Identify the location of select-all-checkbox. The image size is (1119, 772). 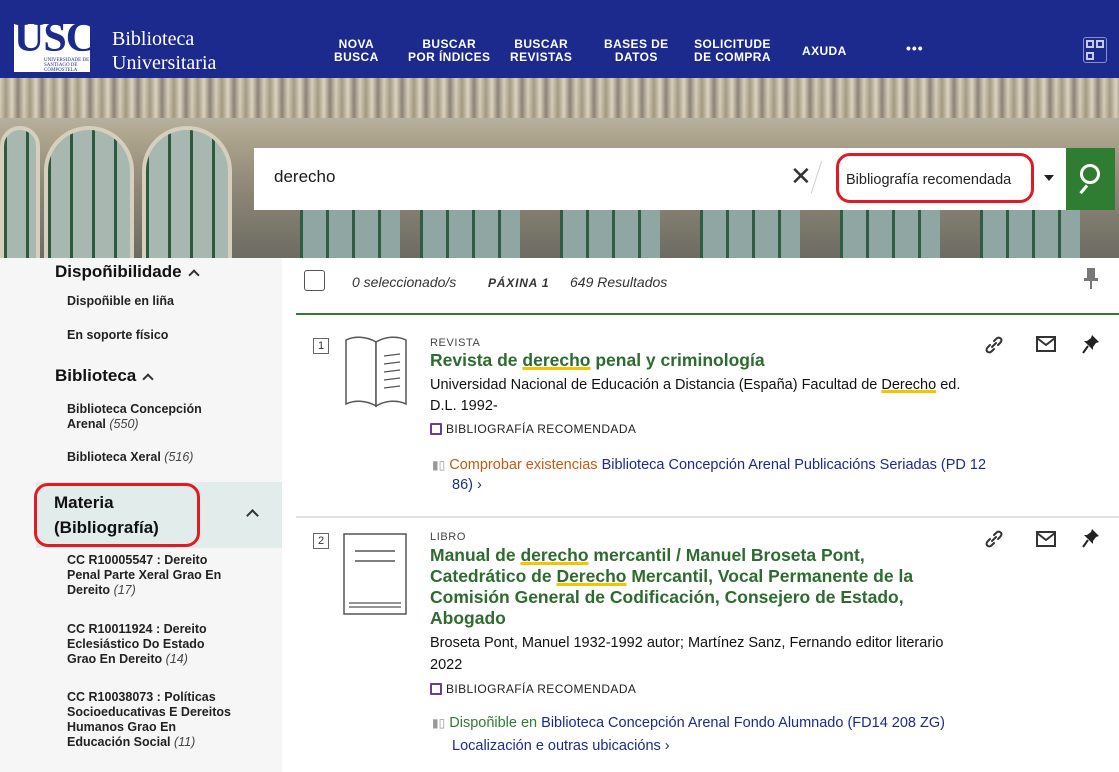
(314, 280).